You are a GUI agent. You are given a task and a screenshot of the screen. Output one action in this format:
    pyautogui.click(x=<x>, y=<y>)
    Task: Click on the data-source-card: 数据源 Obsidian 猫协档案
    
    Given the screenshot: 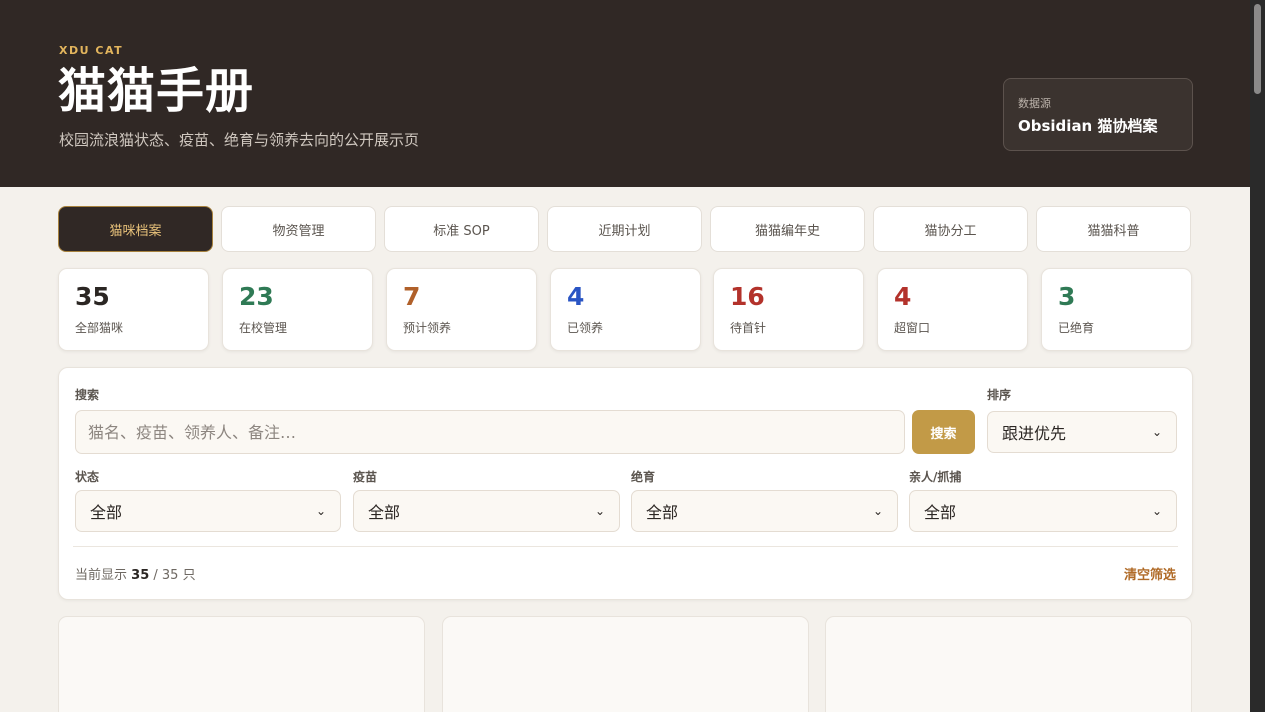 What is the action you would take?
    pyautogui.click(x=1098, y=114)
    